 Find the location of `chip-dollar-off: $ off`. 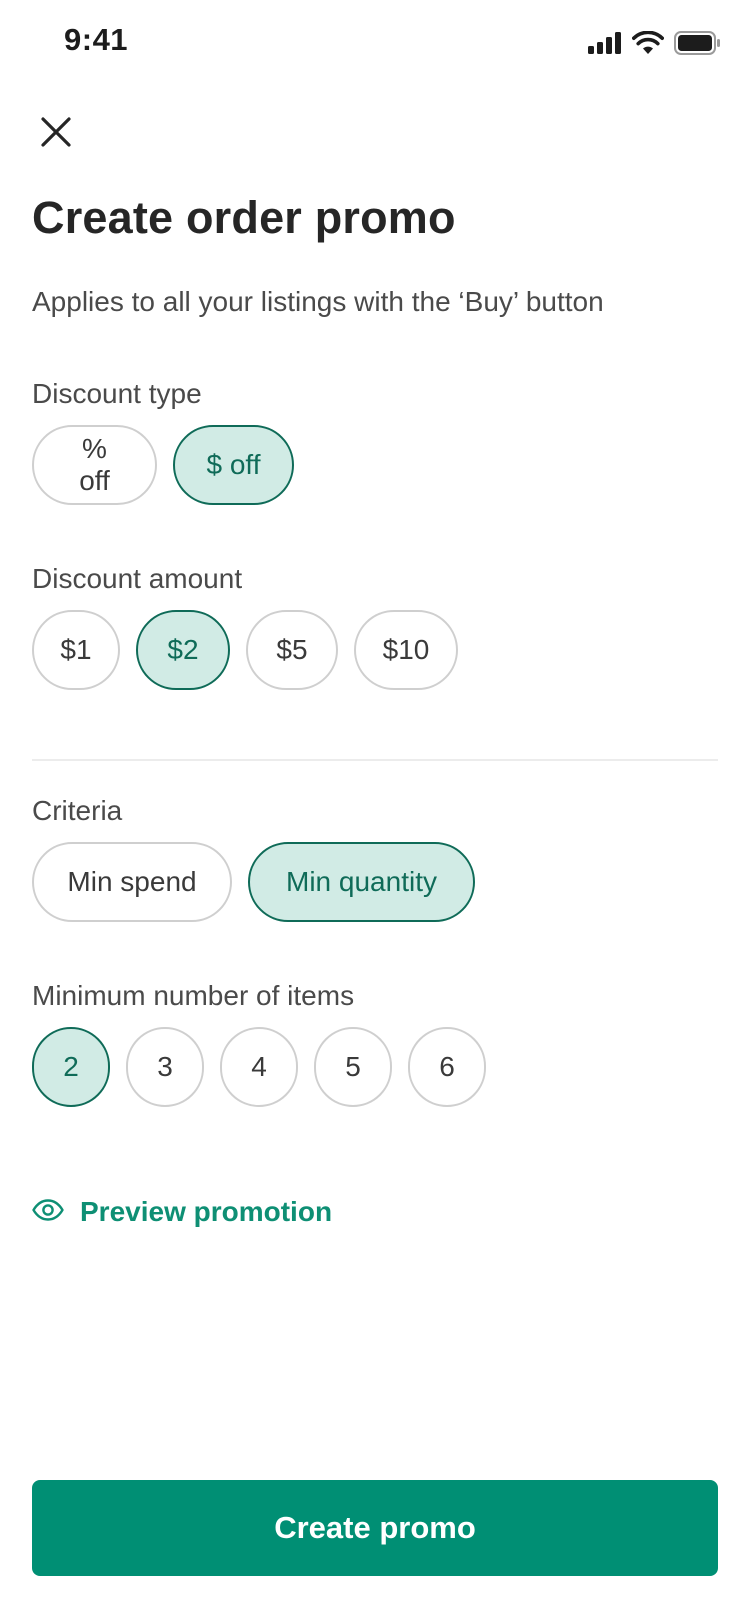

chip-dollar-off: $ off is located at coordinates (233, 465).